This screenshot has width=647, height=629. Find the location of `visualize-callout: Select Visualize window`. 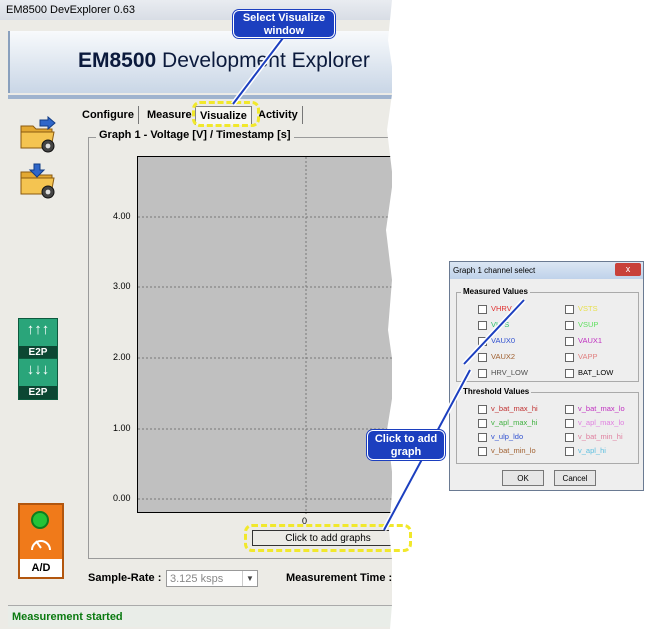

visualize-callout: Select Visualize window is located at coordinates (284, 24).